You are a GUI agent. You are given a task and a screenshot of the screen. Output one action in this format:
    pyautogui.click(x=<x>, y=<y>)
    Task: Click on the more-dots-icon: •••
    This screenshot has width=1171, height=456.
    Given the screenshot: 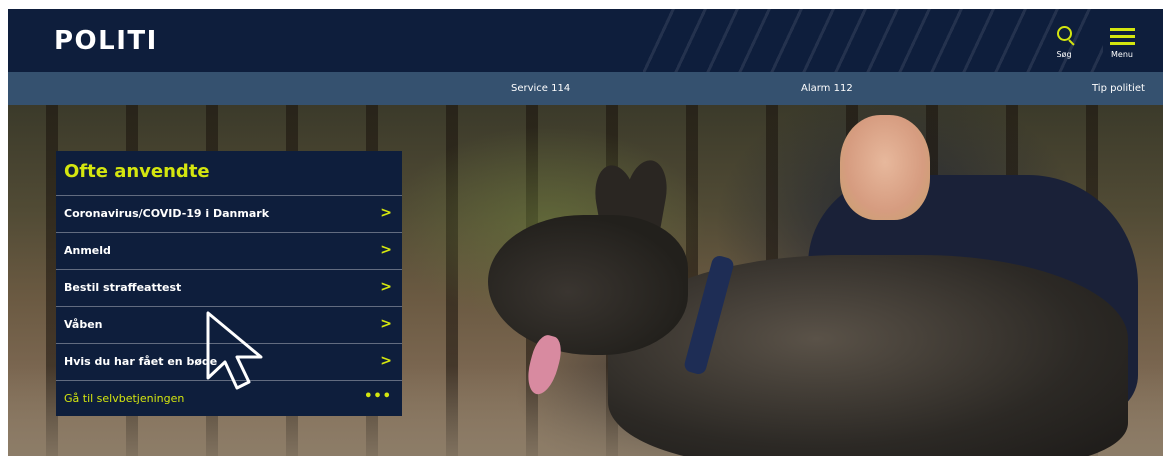 What is the action you would take?
    pyautogui.click(x=378, y=396)
    